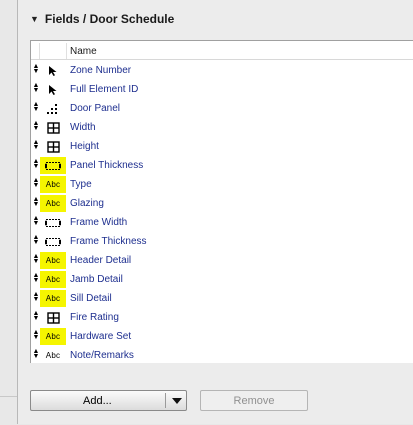 This screenshot has height=425, width=413. Describe the element at coordinates (87, 203) in the screenshot. I see `list-item-label: Glazing` at that location.